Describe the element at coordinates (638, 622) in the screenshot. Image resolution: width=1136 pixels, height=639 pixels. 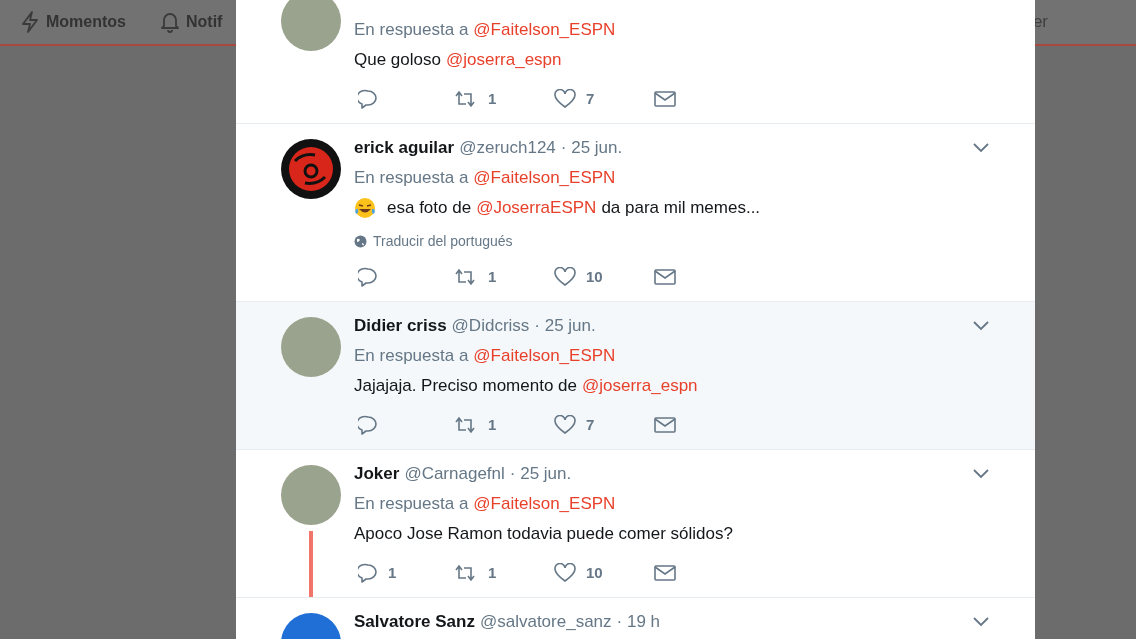
I see `tweet-time: · 19 h` at that location.